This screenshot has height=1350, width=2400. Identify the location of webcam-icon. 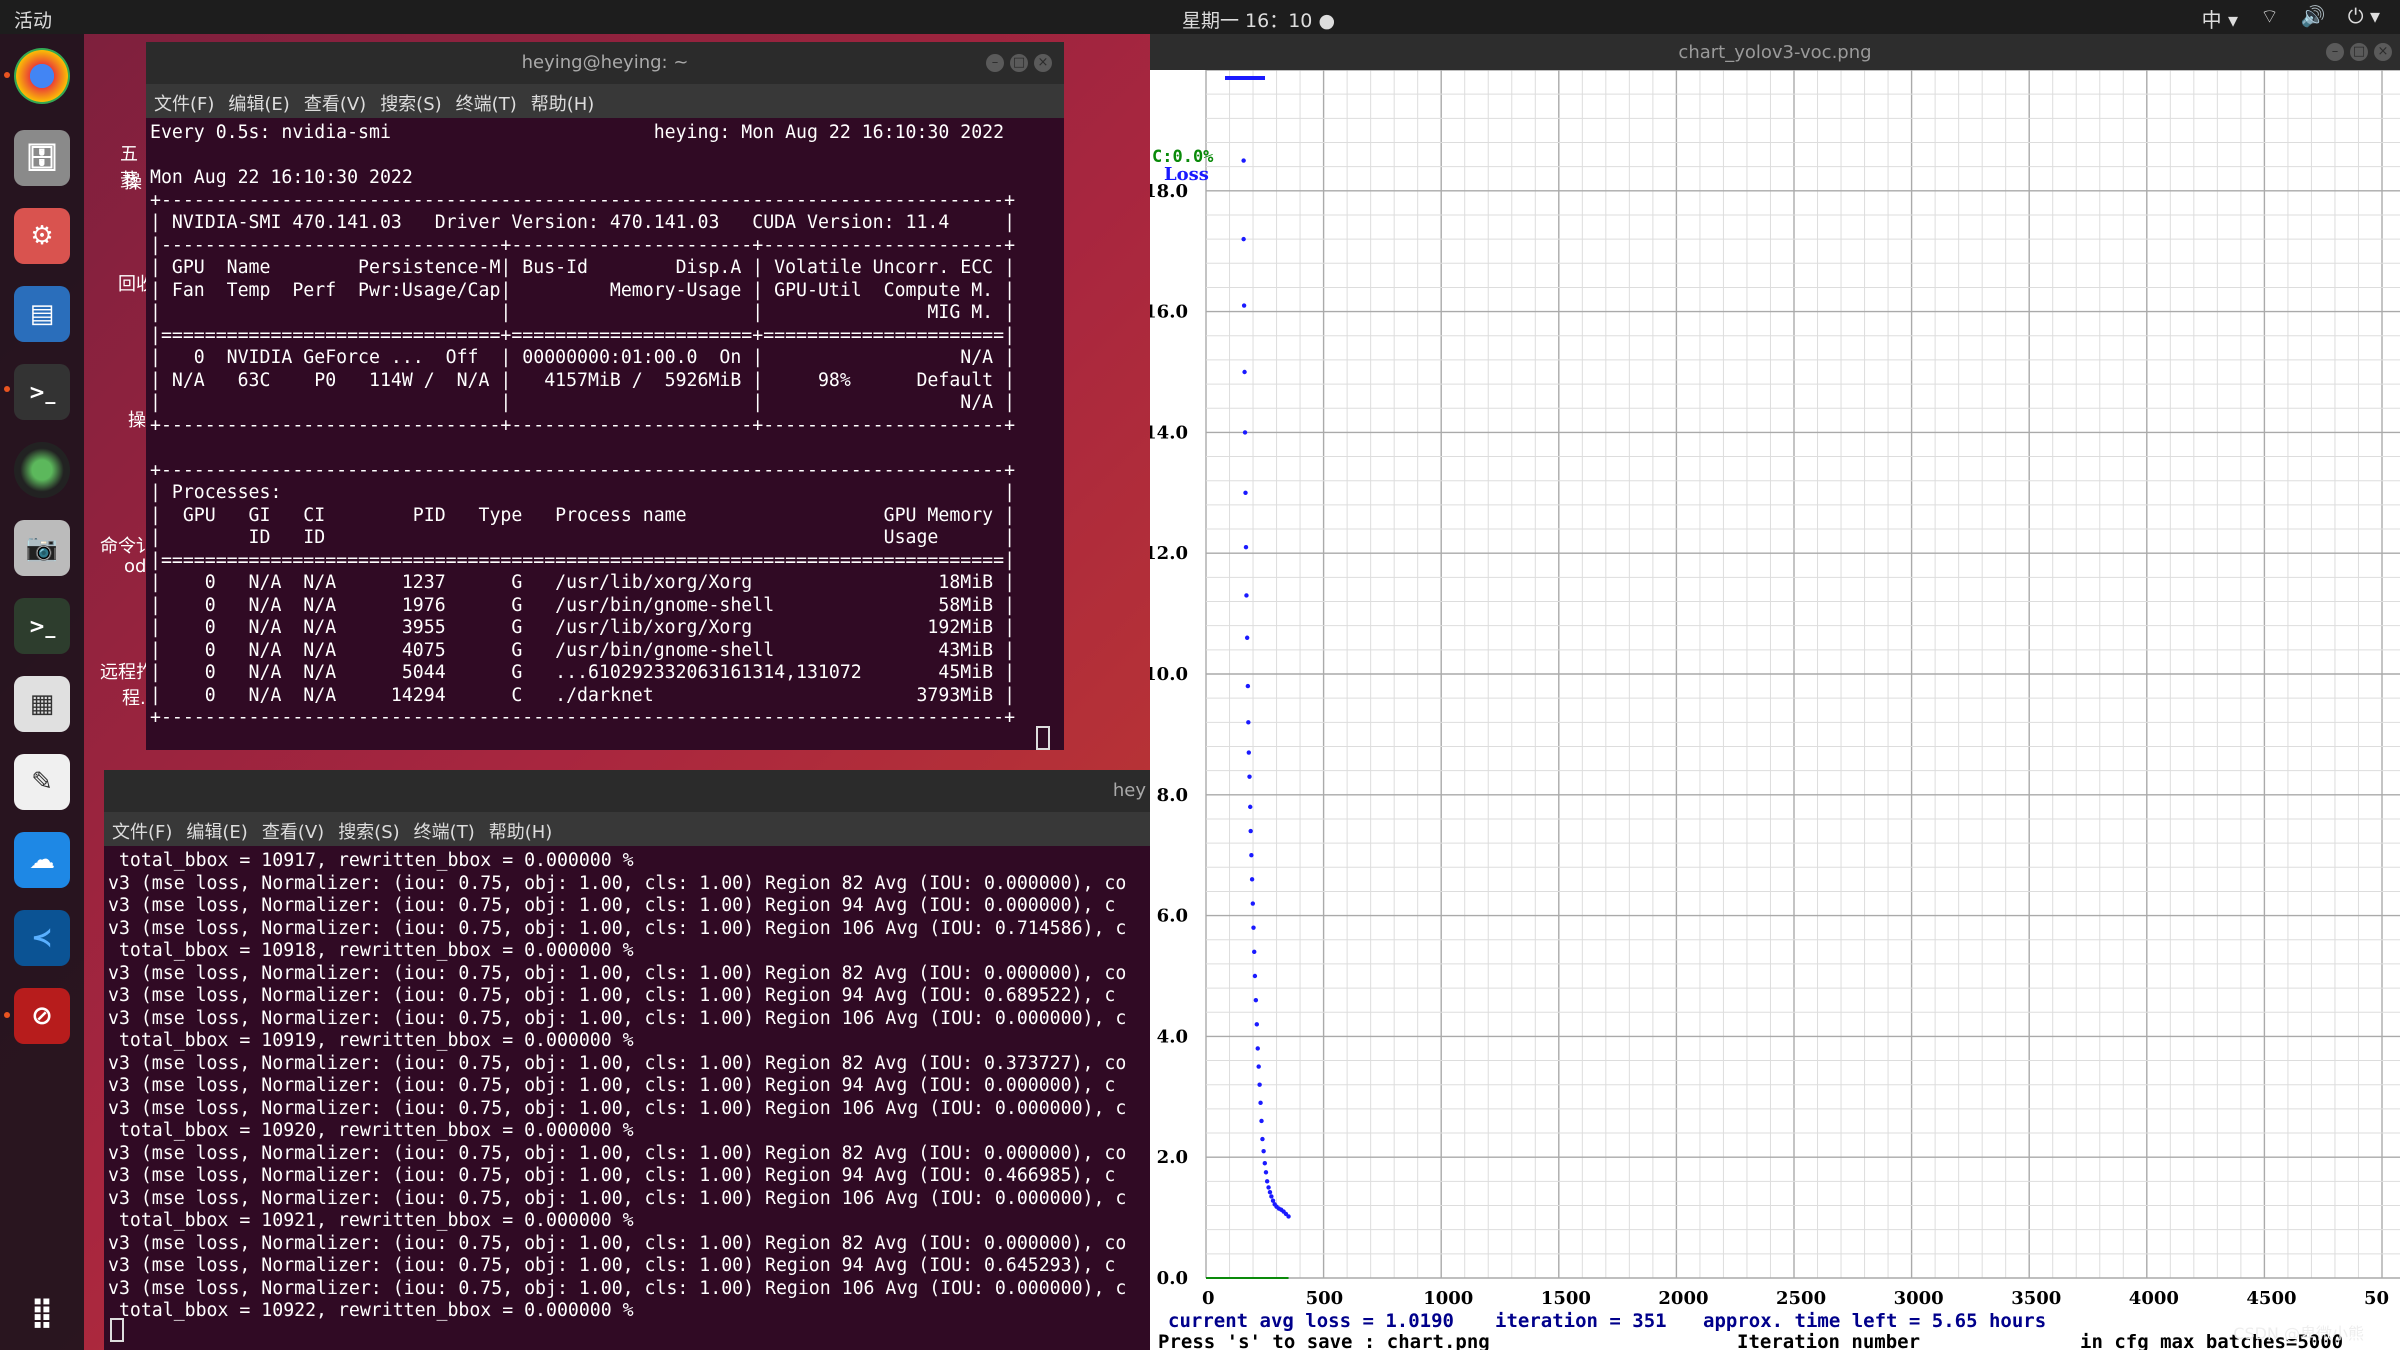
(42, 470).